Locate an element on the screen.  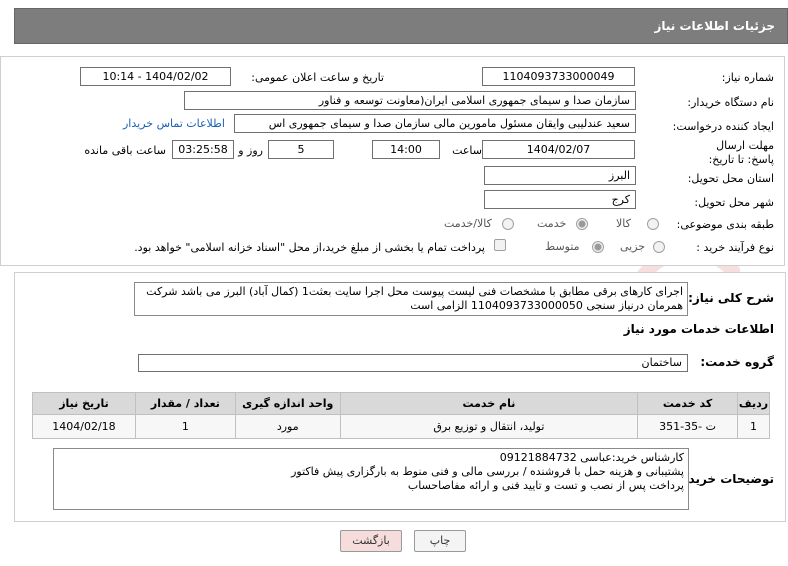
service-group-label: گروه خدمت: is located at coordinates (737, 362).